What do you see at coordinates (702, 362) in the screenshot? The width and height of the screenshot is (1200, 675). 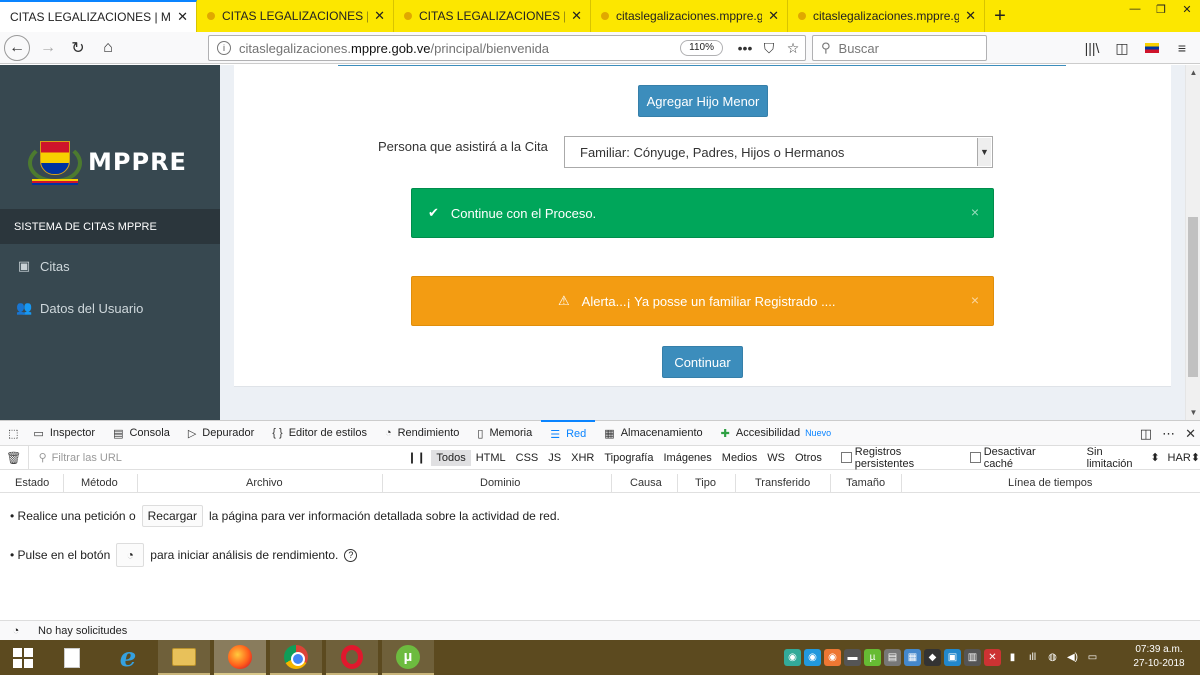 I see `continue-button: Continuar` at bounding box center [702, 362].